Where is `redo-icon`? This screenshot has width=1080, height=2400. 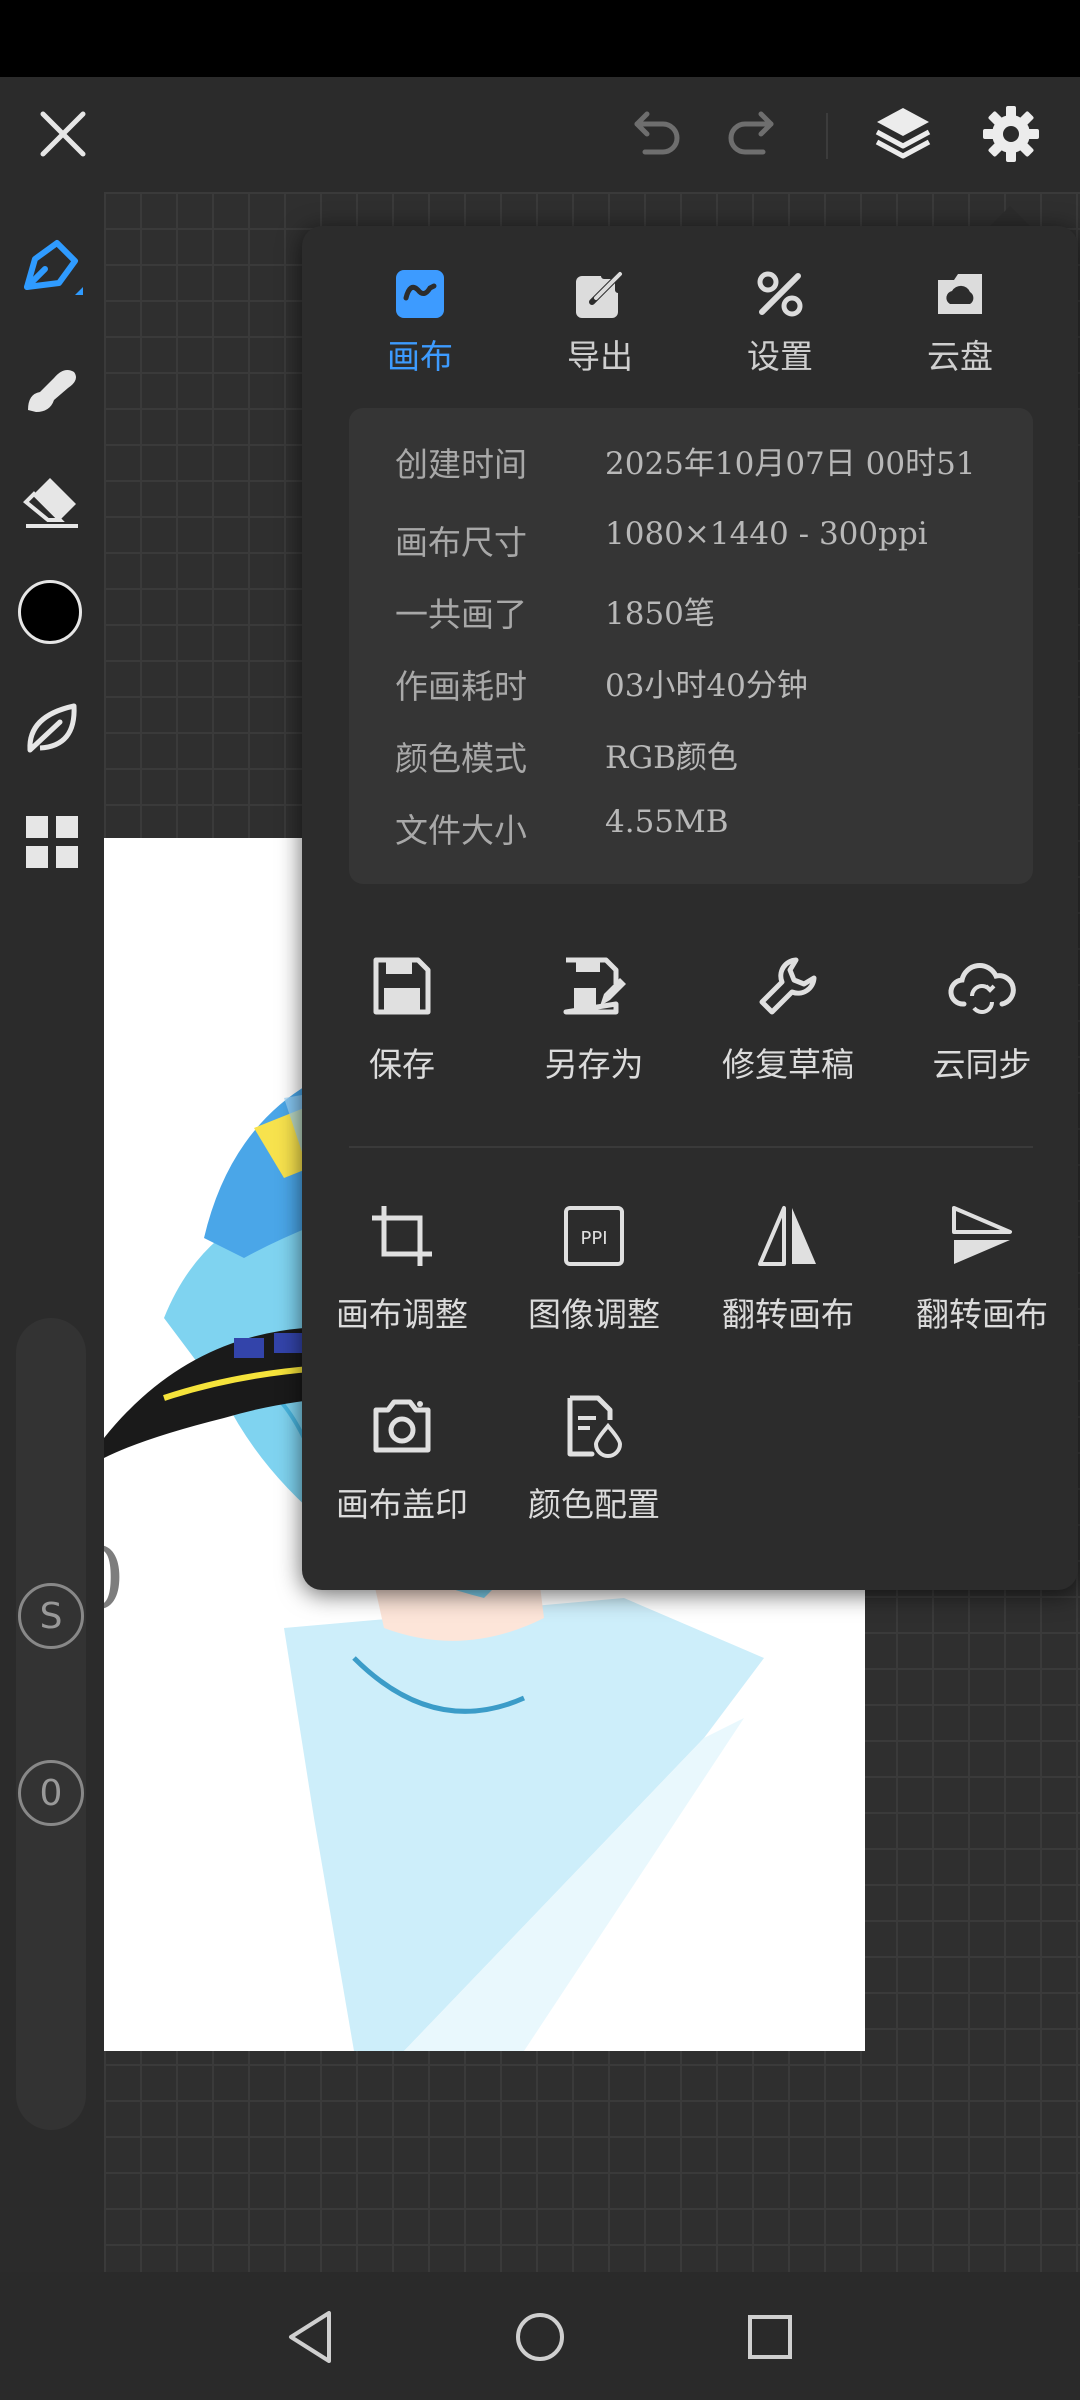
redo-icon is located at coordinates (751, 133).